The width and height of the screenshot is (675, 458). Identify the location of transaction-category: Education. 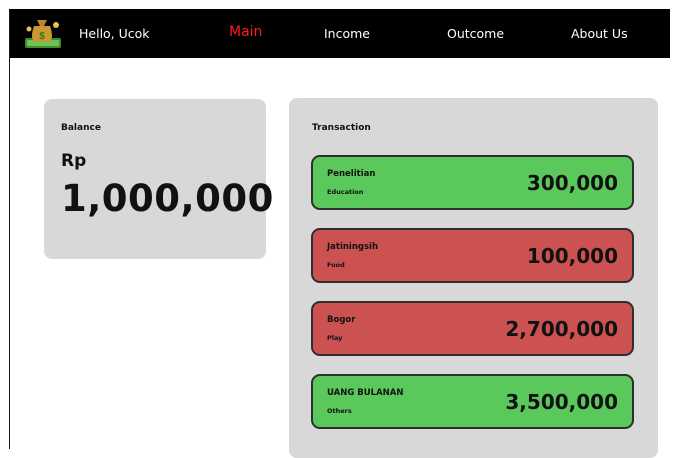
(345, 192).